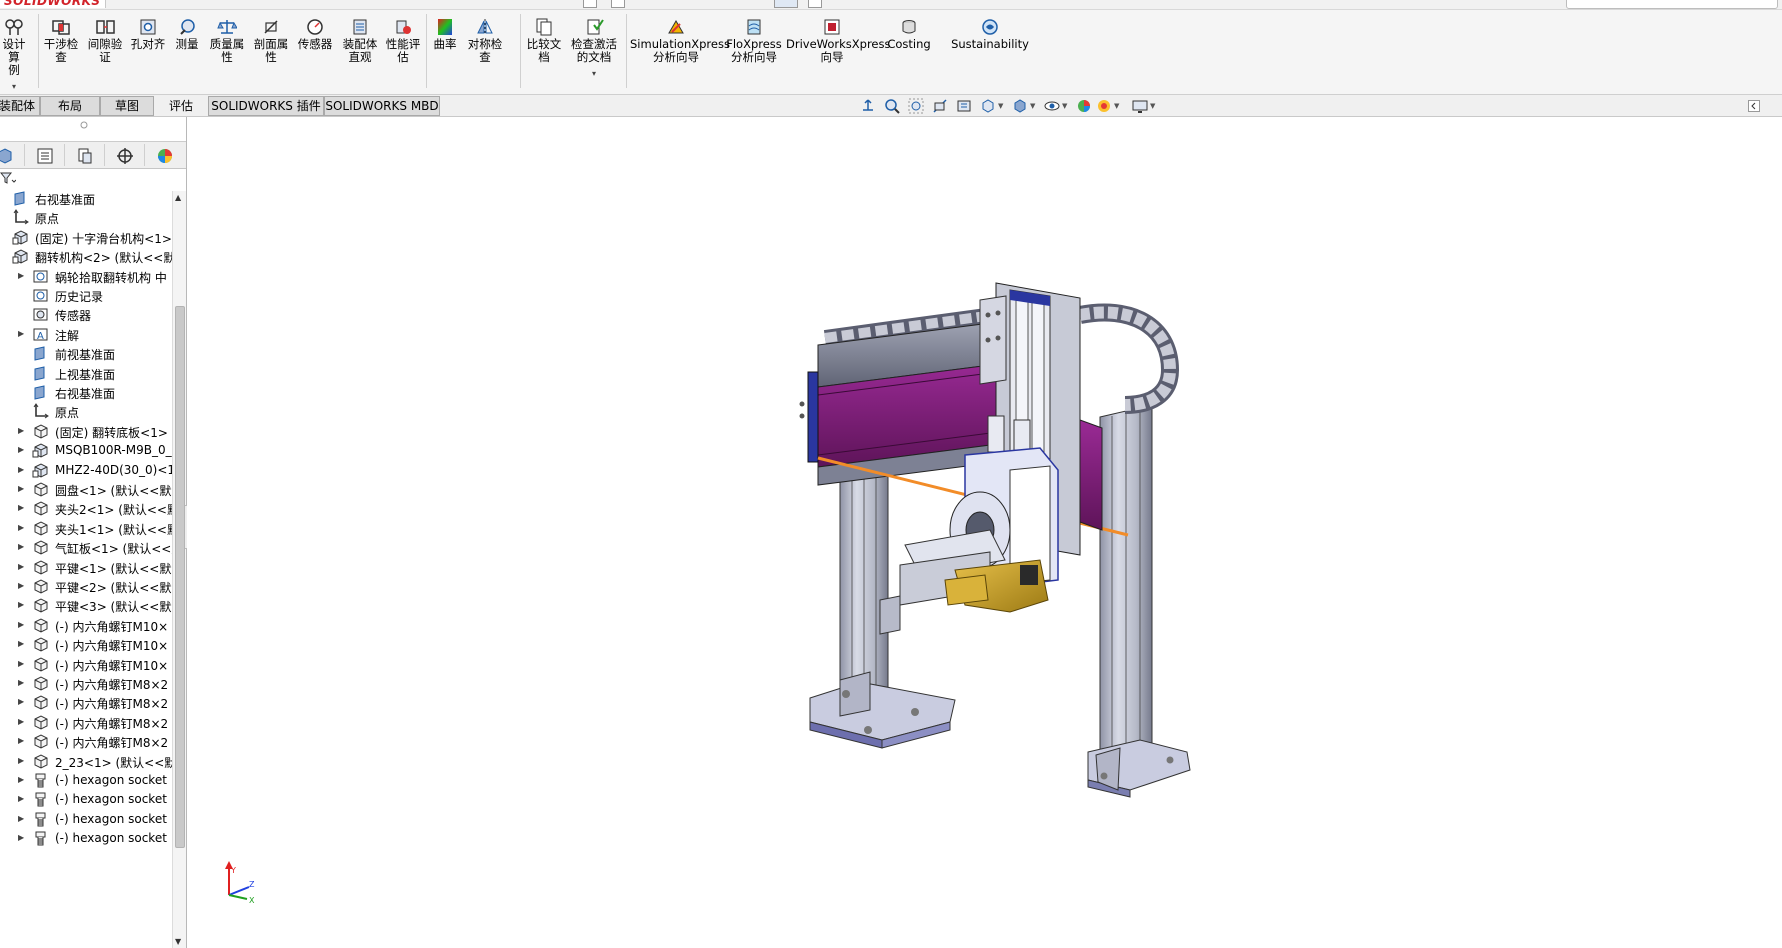  I want to click on triad-y-label: Y, so click(233, 870).